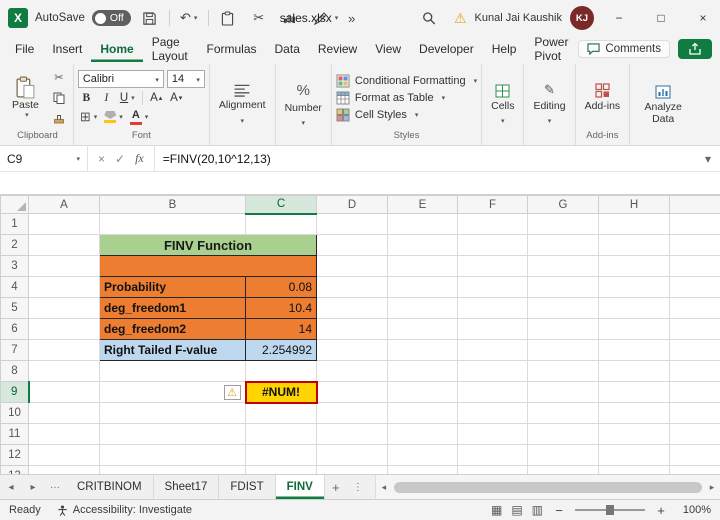 The image size is (720, 520). Describe the element at coordinates (281, 413) in the screenshot. I see `cell-C10` at that location.